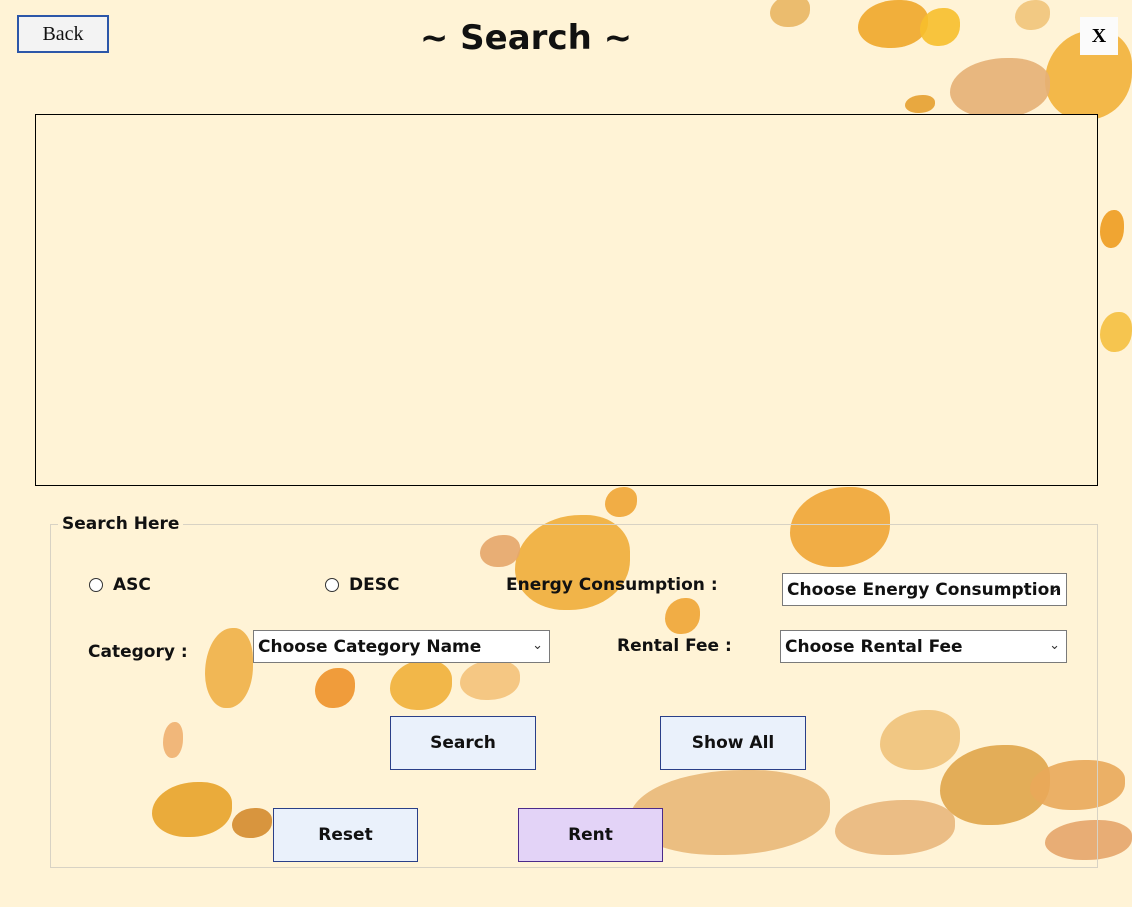 The height and width of the screenshot is (907, 1132). Describe the element at coordinates (874, 646) in the screenshot. I see `rental-fee-value: Choose Rental Fee` at that location.